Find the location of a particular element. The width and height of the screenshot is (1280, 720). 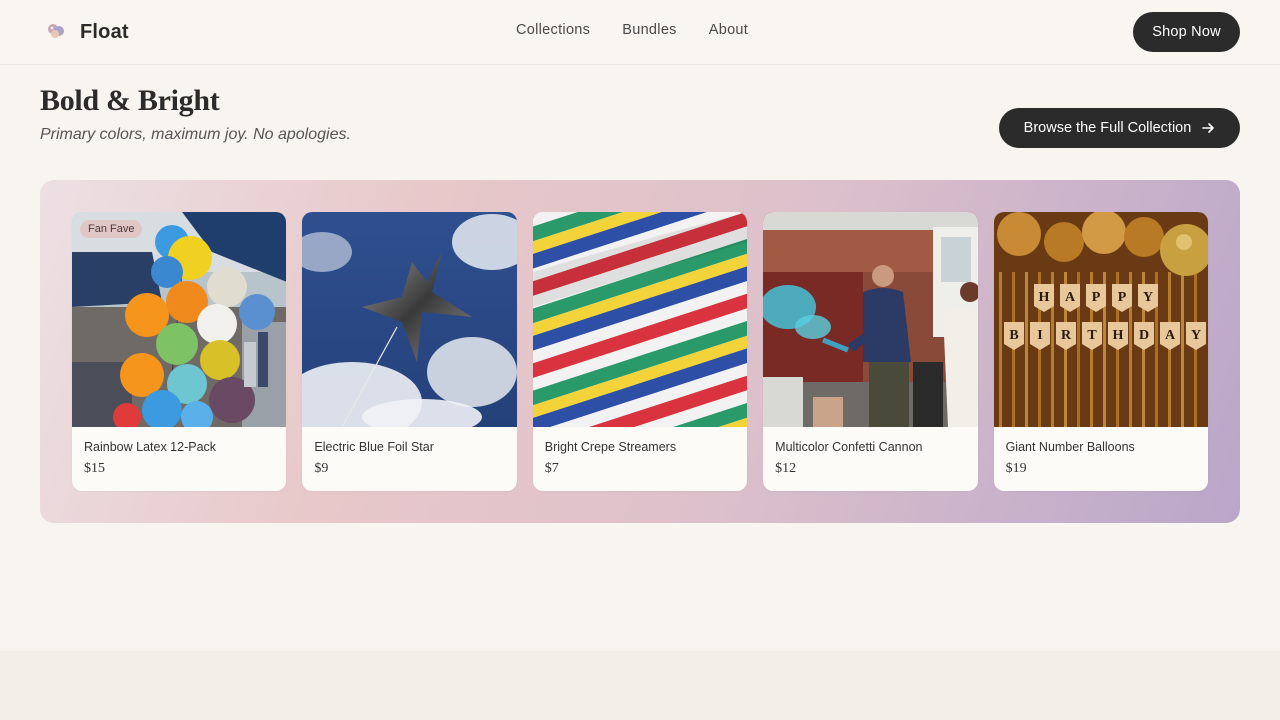

svg-text: D is located at coordinates (1144, 335).